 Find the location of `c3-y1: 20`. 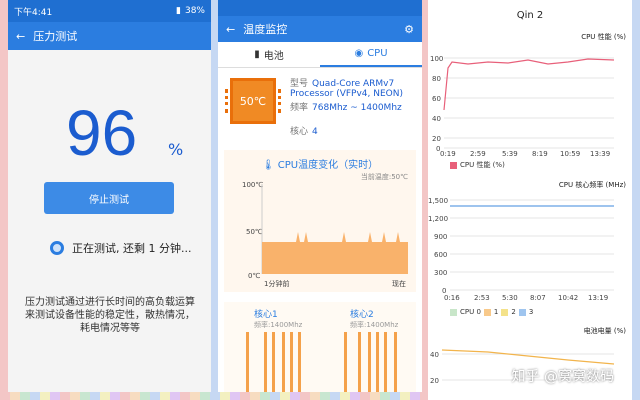

c3-y1: 20 is located at coordinates (434, 381).